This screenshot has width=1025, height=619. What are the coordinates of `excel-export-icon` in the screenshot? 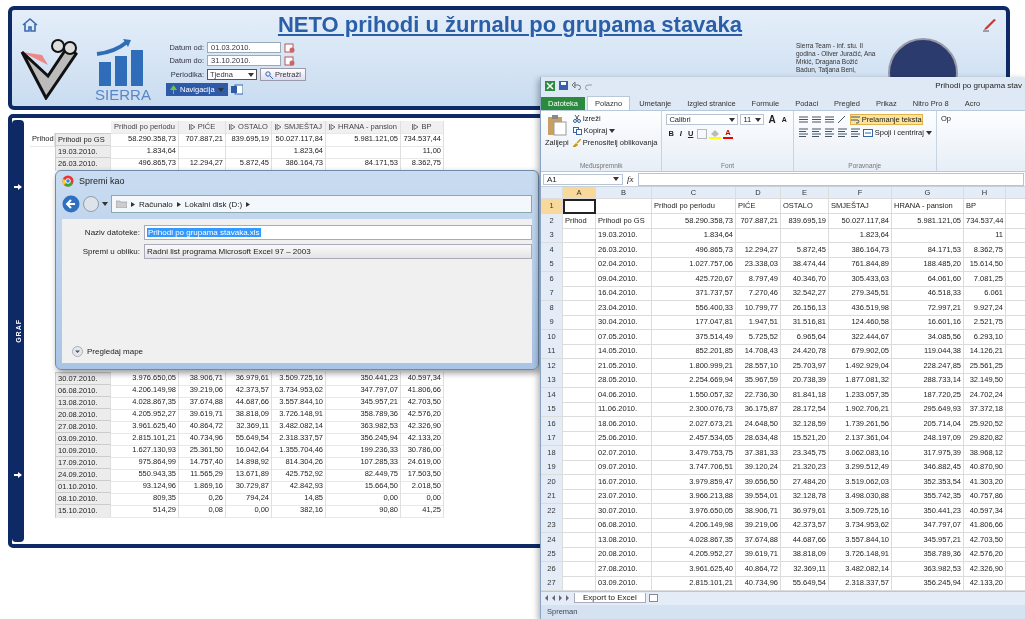 It's located at (236, 89).